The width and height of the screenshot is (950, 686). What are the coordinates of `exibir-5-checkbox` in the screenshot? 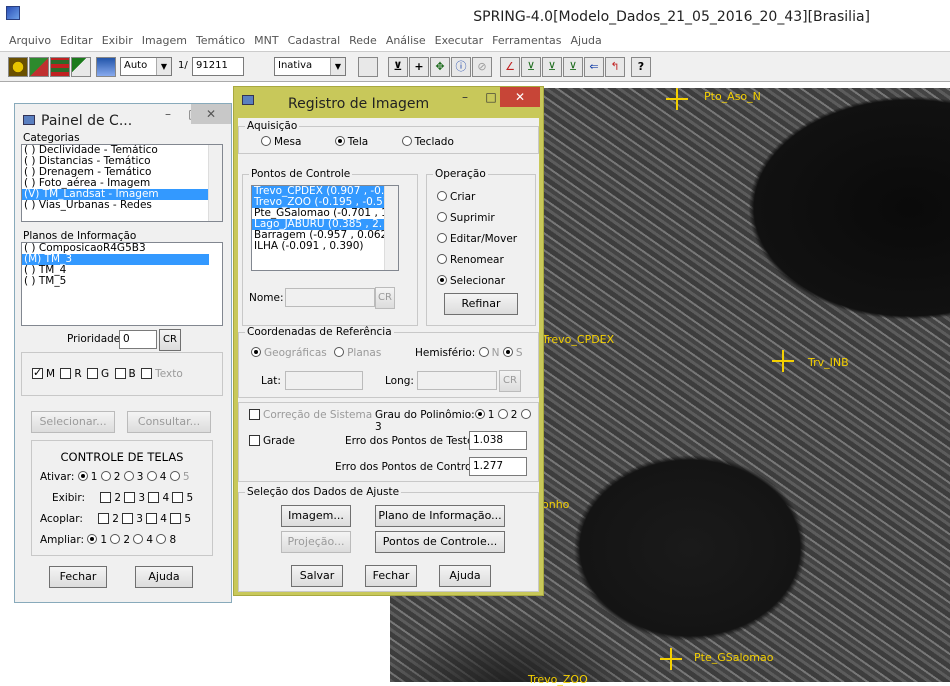 It's located at (178, 497).